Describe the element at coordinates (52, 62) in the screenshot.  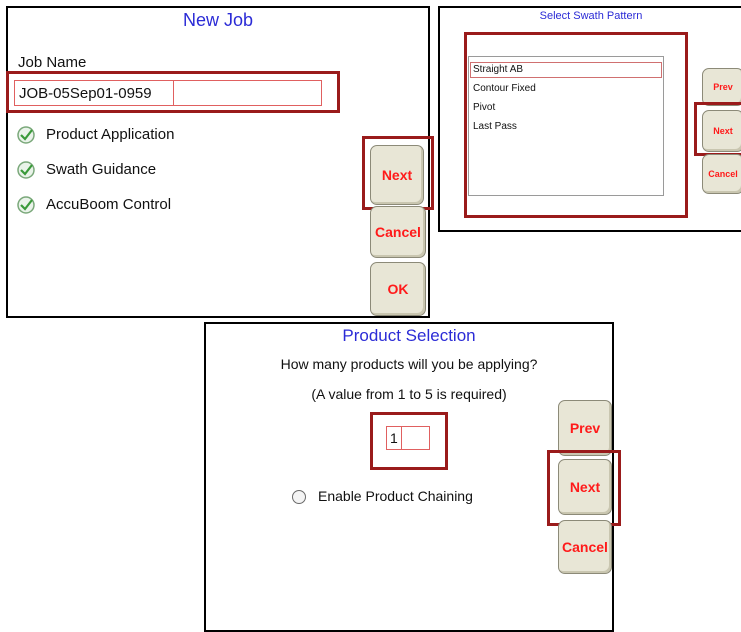
I see `job-name-label: Job Name` at that location.